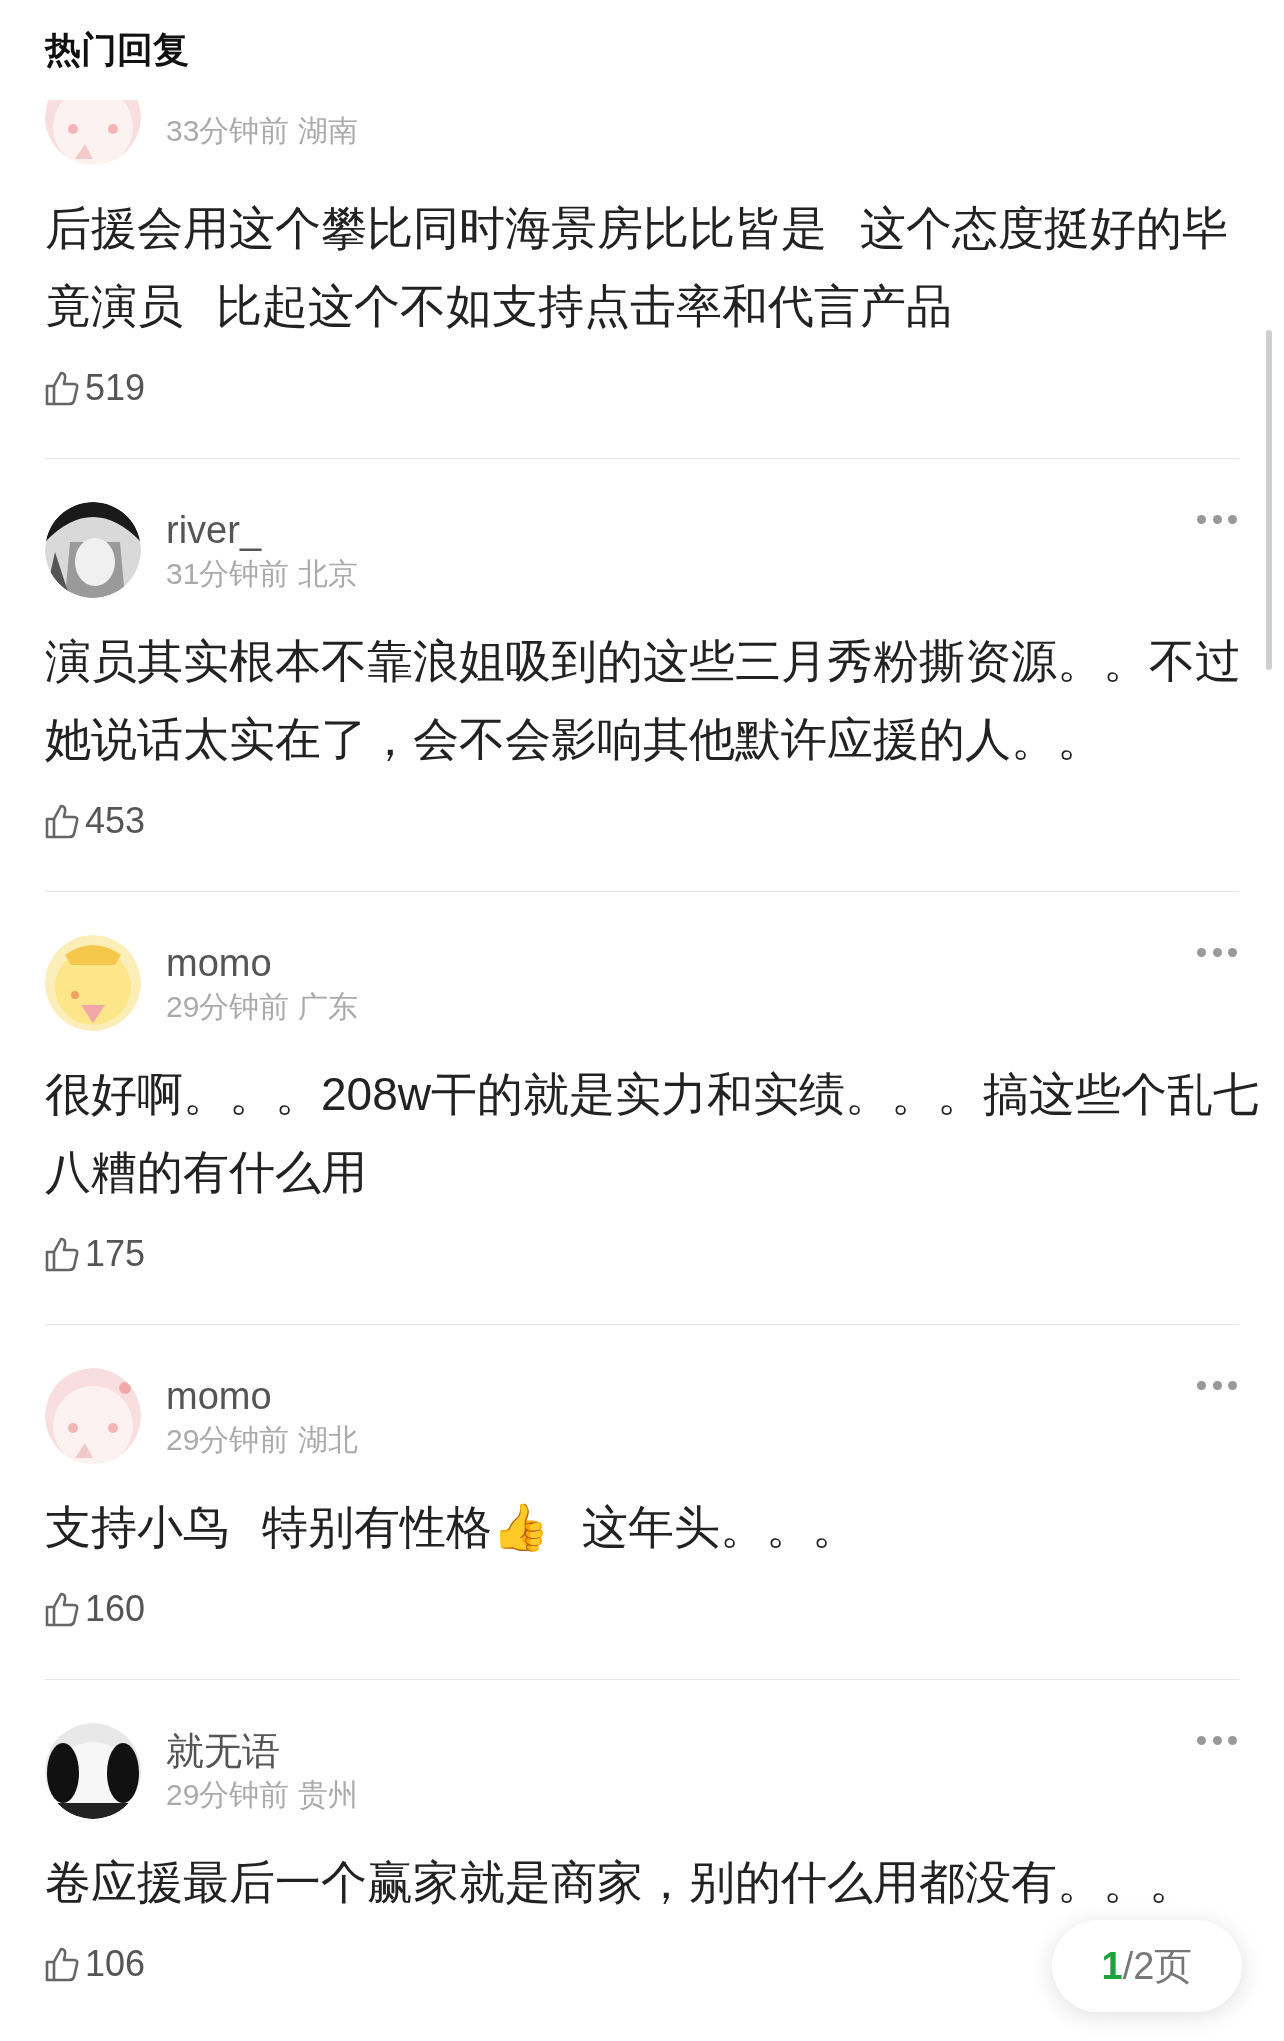 The image size is (1284, 2041). Describe the element at coordinates (262, 1440) in the screenshot. I see `comment-meta: 29分钟前 湖北` at that location.